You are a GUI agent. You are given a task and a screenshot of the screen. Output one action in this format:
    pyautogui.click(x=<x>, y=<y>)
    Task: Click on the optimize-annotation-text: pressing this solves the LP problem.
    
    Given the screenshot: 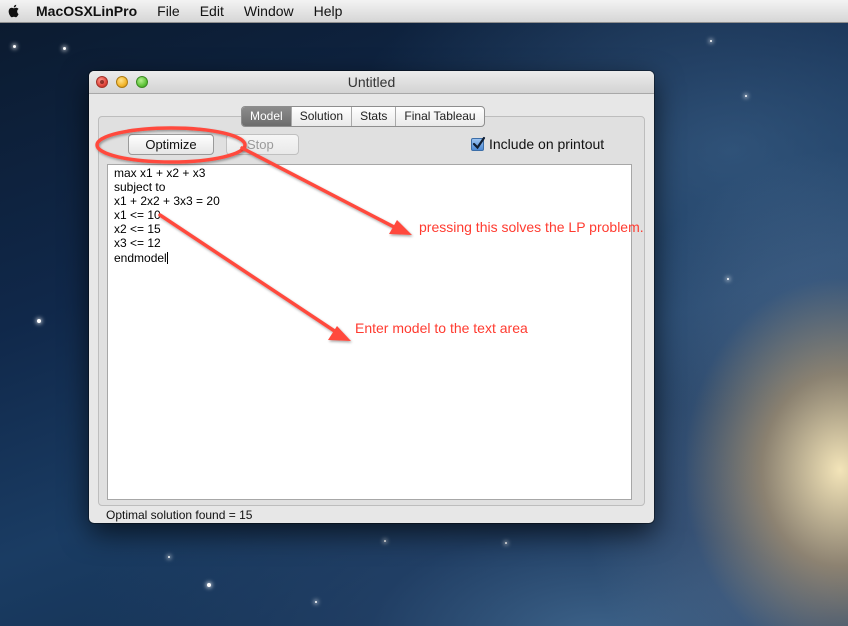 What is the action you would take?
    pyautogui.click(x=531, y=227)
    